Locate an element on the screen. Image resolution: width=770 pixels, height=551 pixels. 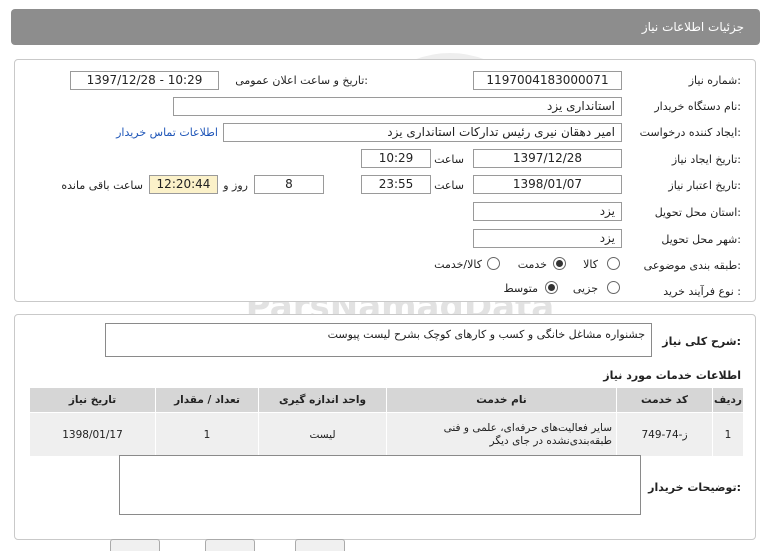
cell-date: 1398/01/17 is located at coordinates (92, 434).